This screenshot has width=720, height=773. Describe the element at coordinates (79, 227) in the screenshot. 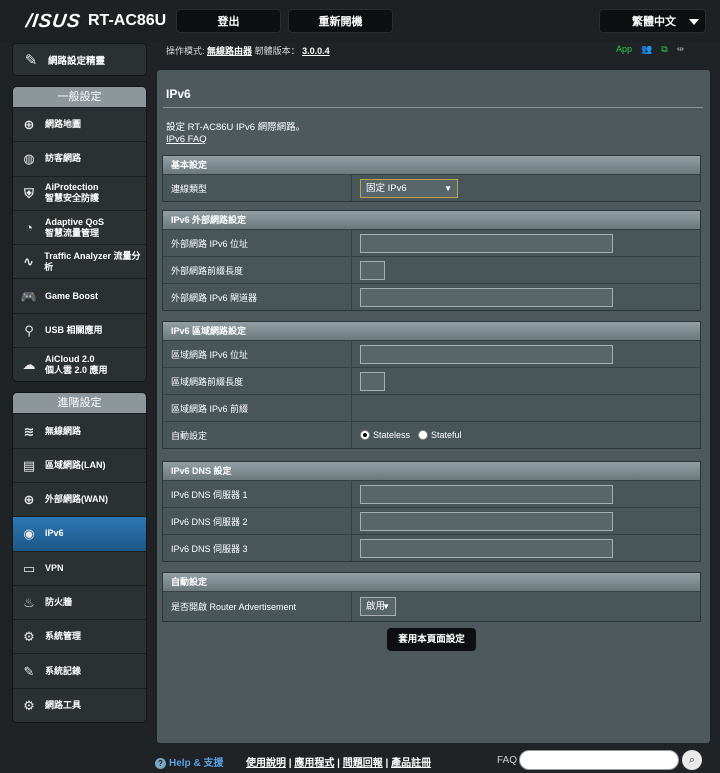

I see `nav-item-adaptive-qos: ◔ Adaptive QoS 智慧流量管理` at that location.